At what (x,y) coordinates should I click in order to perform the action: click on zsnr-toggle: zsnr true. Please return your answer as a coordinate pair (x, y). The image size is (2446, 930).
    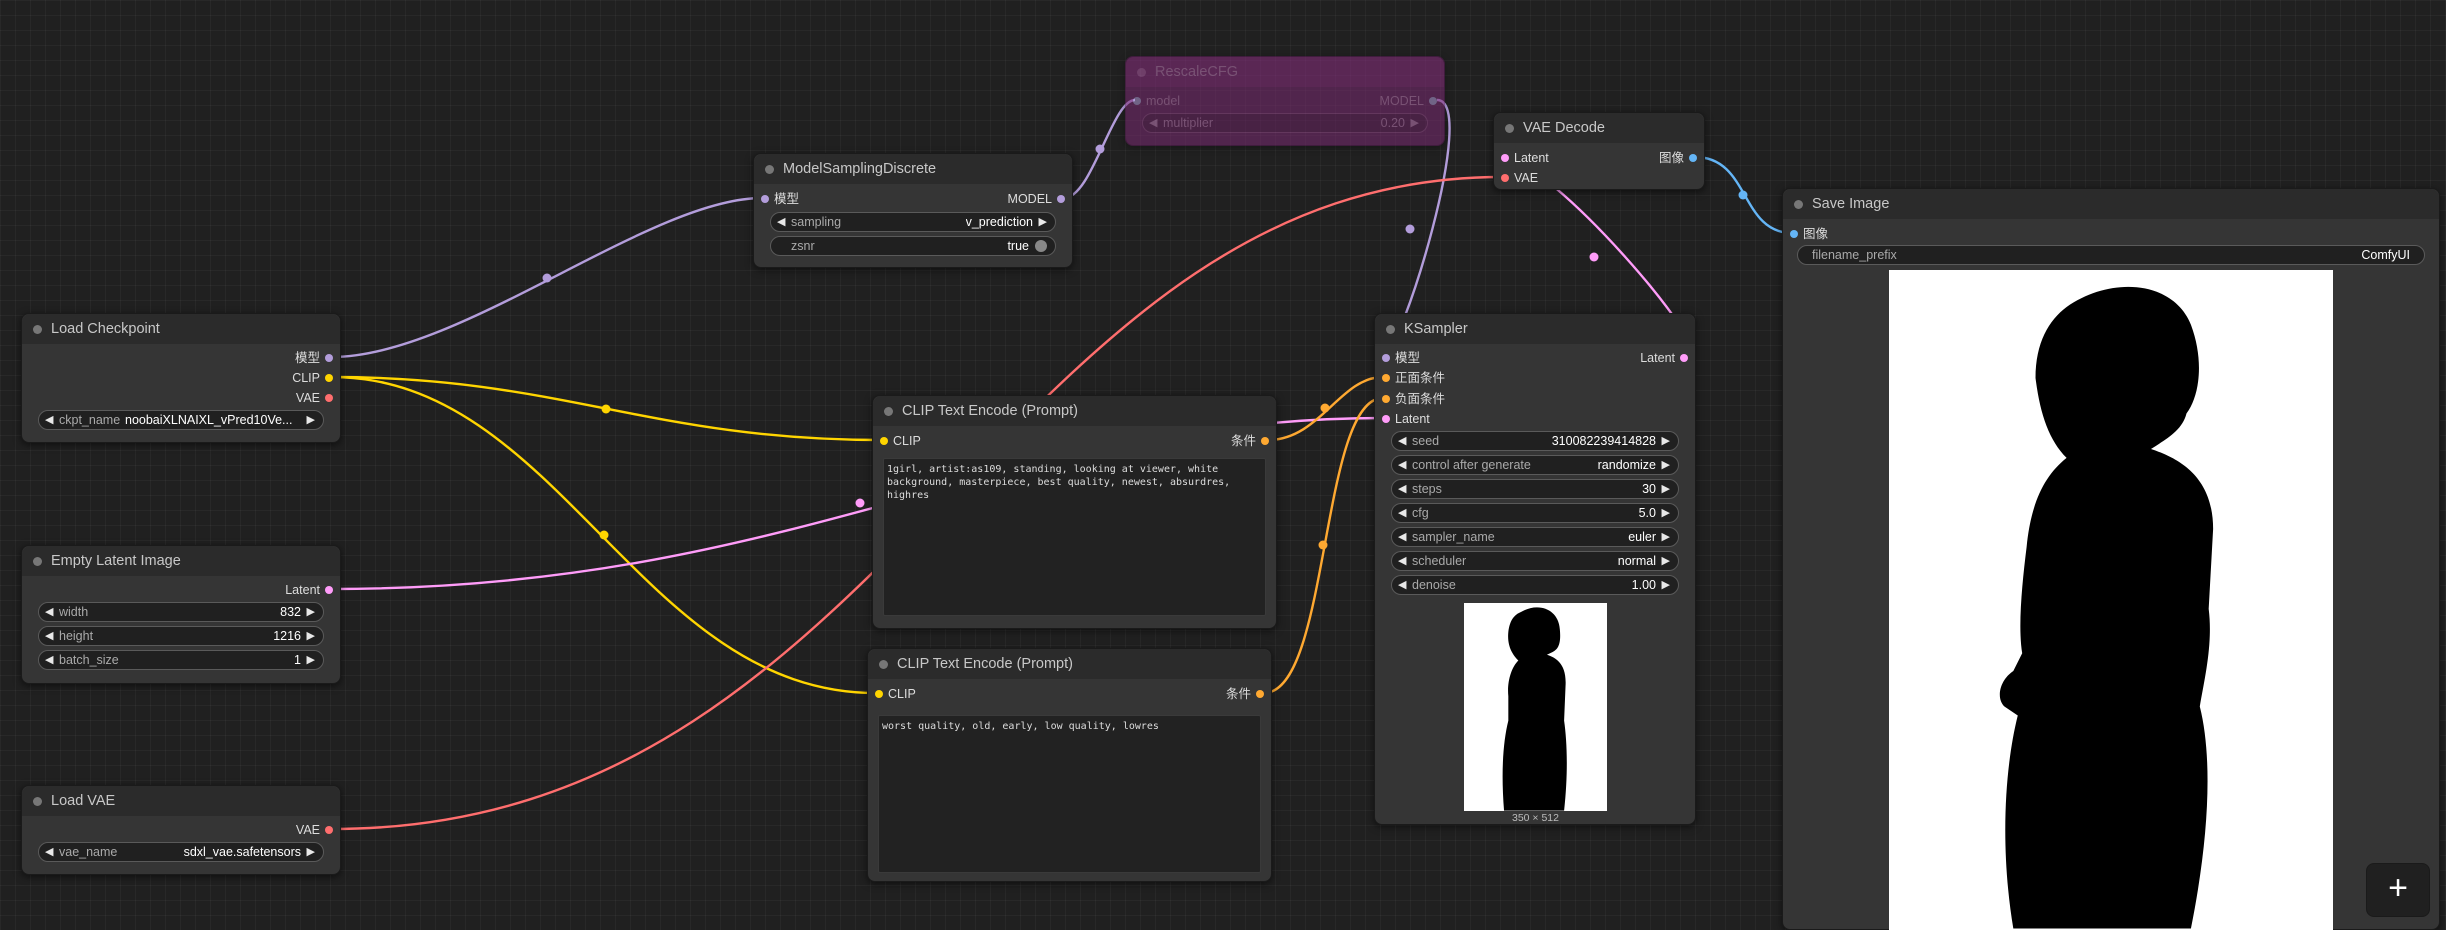
    Looking at the image, I should click on (913, 246).